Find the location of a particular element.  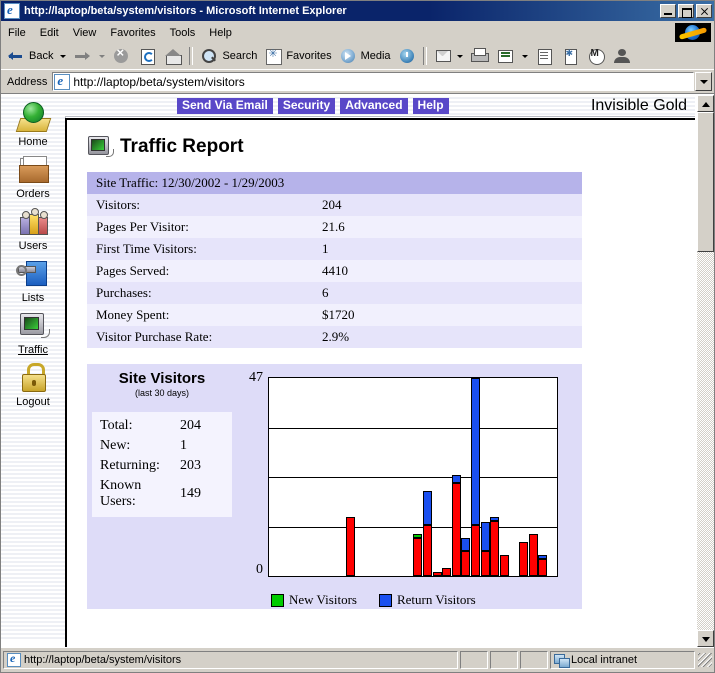

address-input-wrapper is located at coordinates (373, 81).